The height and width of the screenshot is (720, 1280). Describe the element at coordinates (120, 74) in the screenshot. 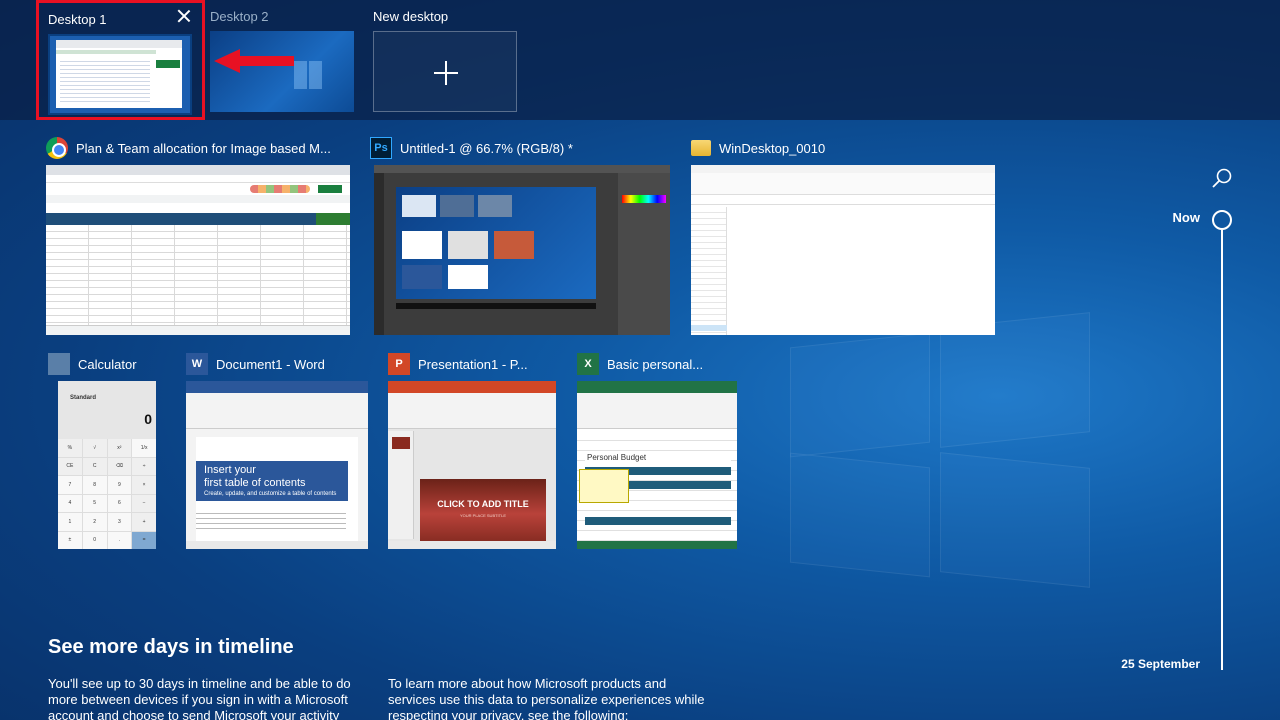

I see `desktop-1-thumbnail` at that location.